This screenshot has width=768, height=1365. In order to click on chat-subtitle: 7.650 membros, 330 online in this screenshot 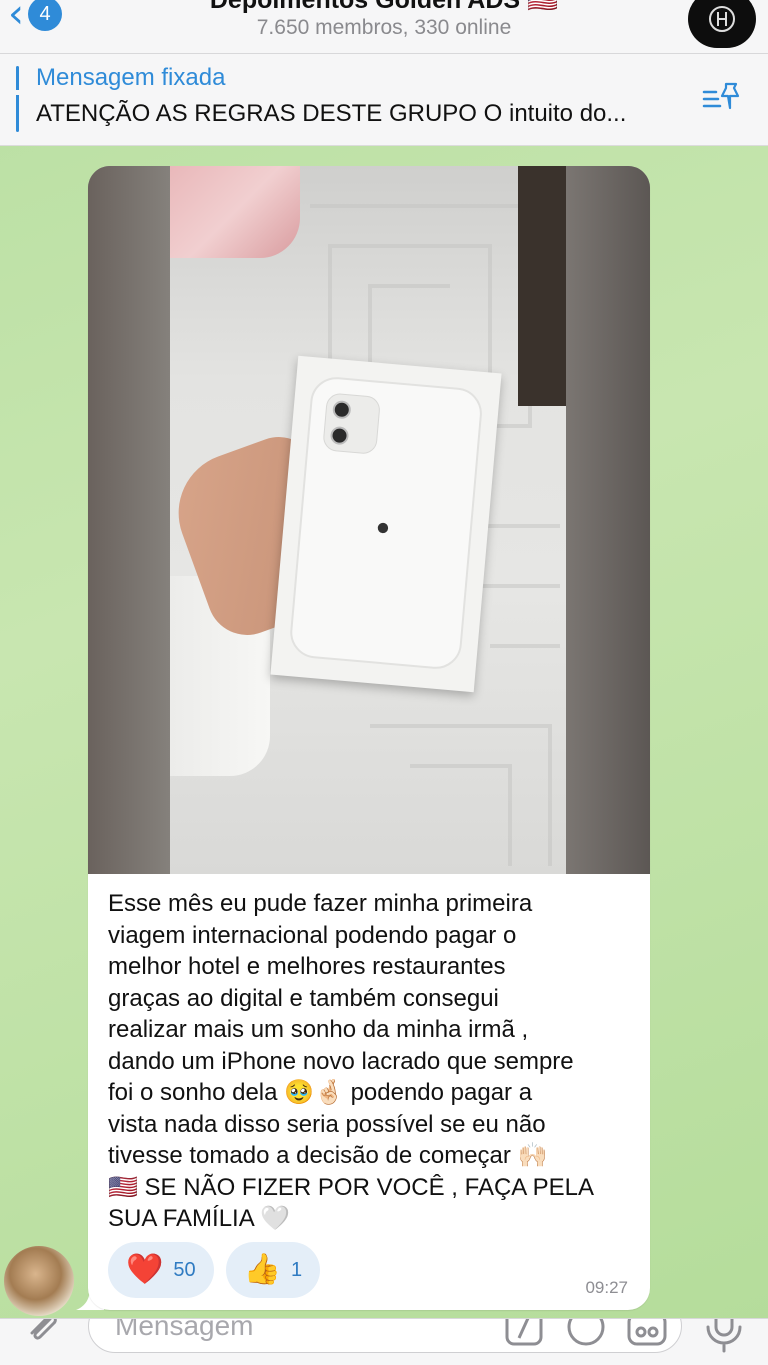, I will do `click(384, 27)`.